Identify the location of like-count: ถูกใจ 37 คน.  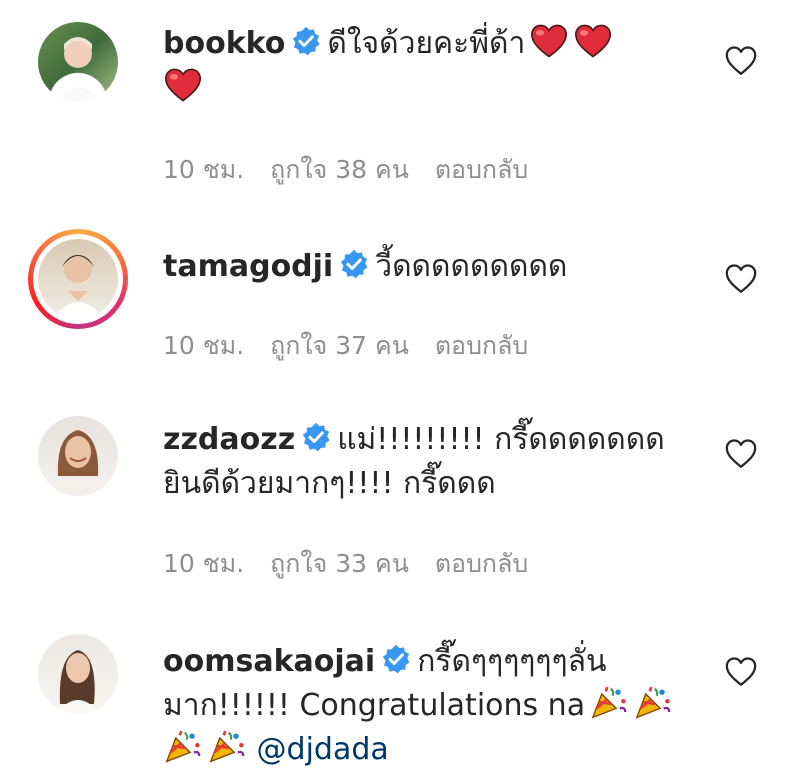
(339, 345).